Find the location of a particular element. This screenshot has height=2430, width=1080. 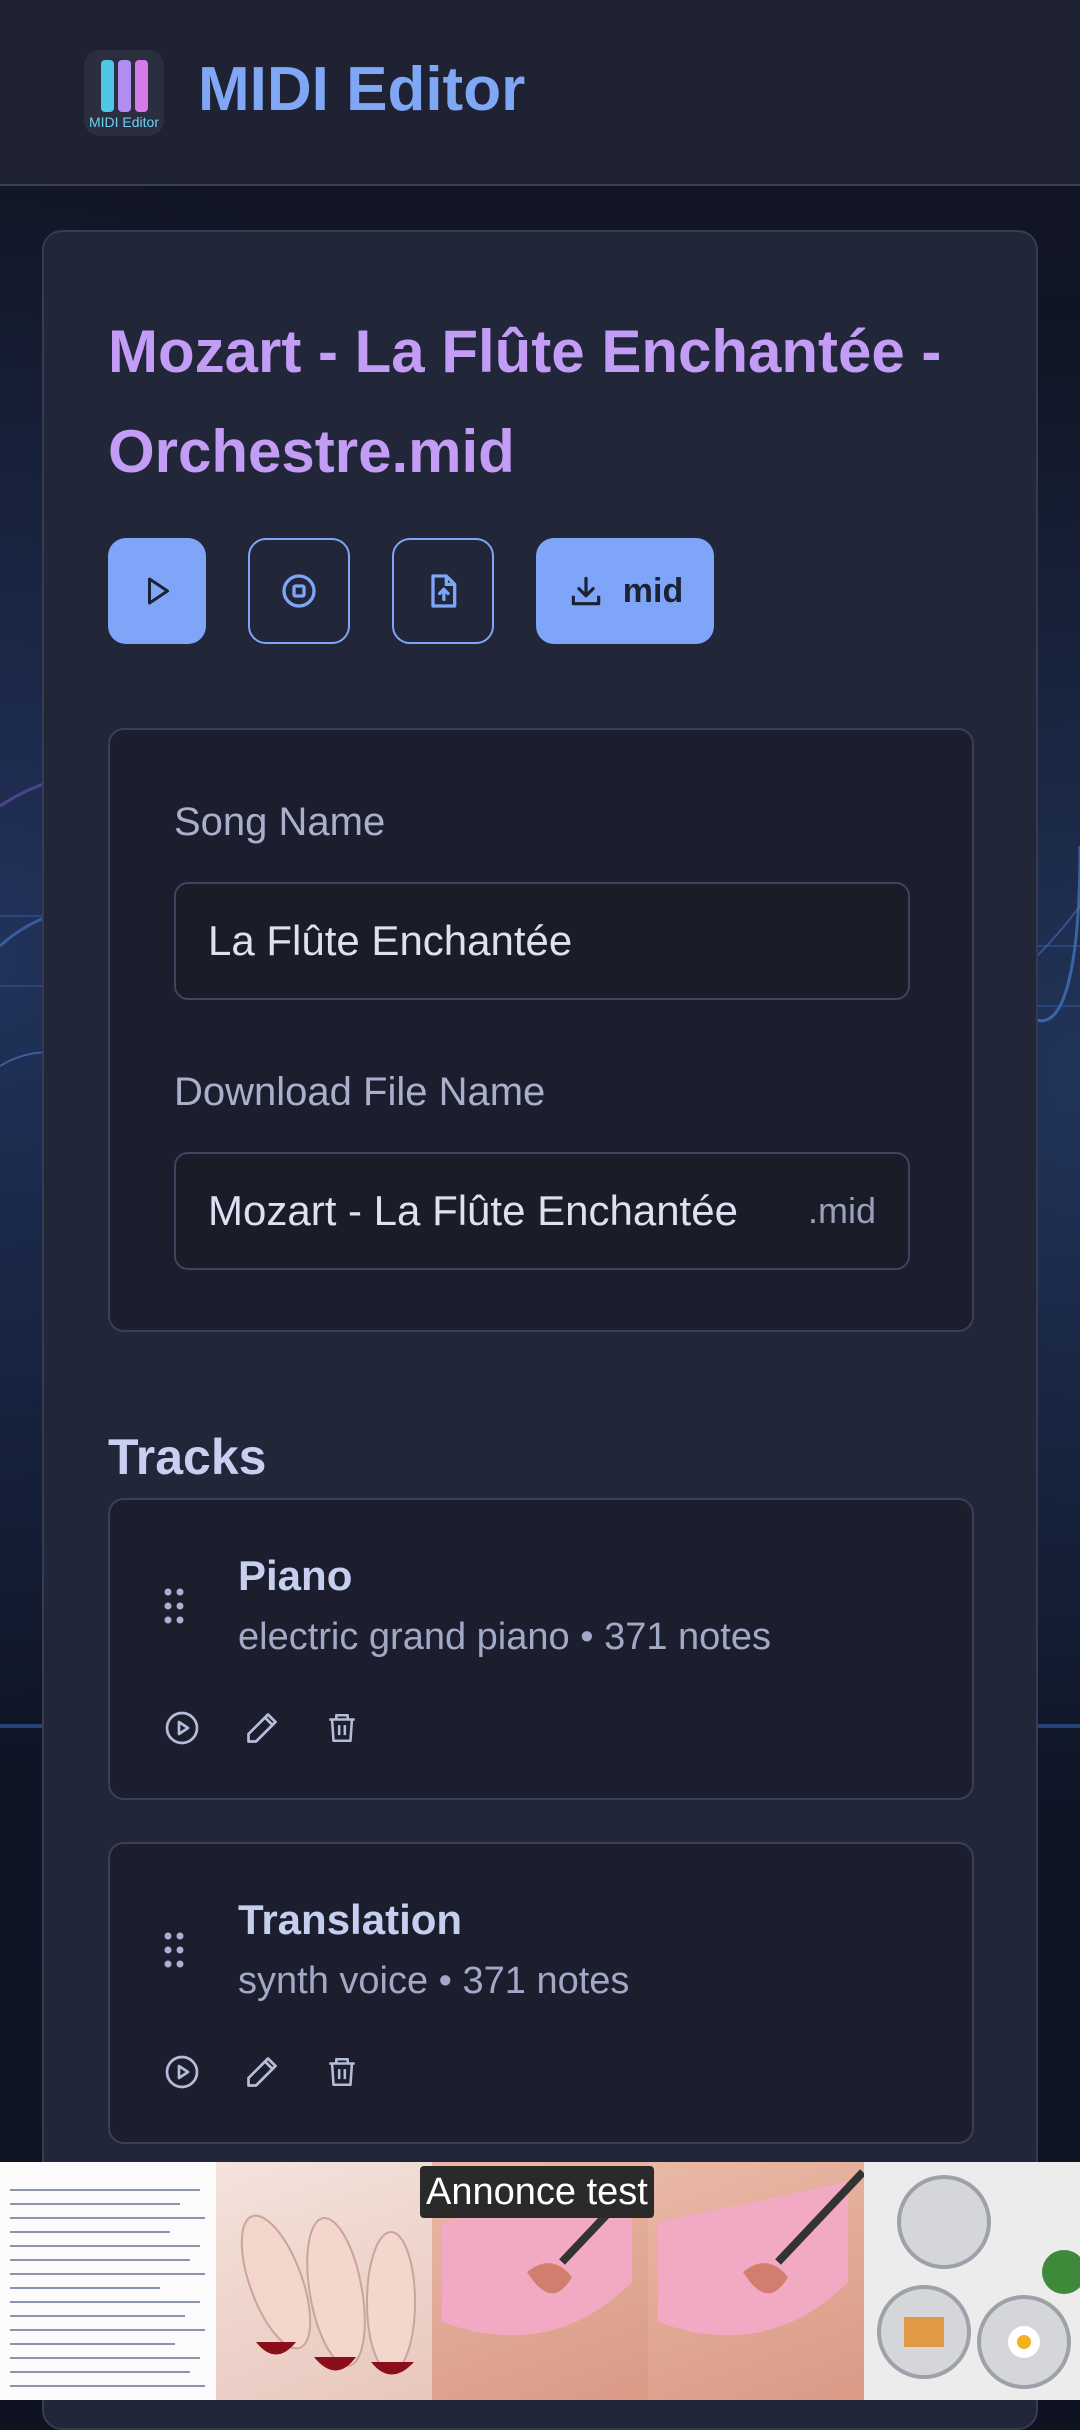

download-label: mid is located at coordinates (653, 590).